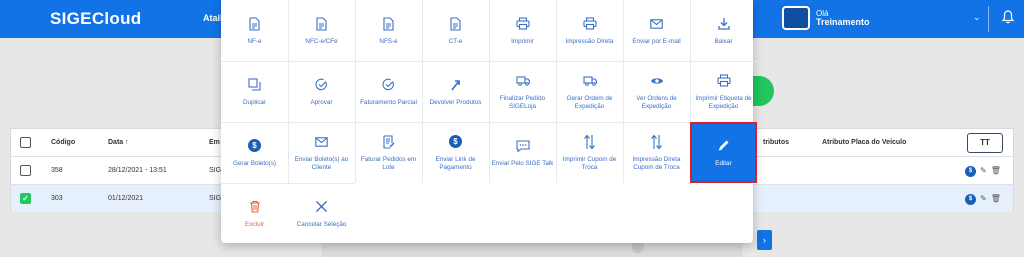 This screenshot has height=257, width=1024. I want to click on action-label: Imprimir Cupom de Troca, so click(589, 163).